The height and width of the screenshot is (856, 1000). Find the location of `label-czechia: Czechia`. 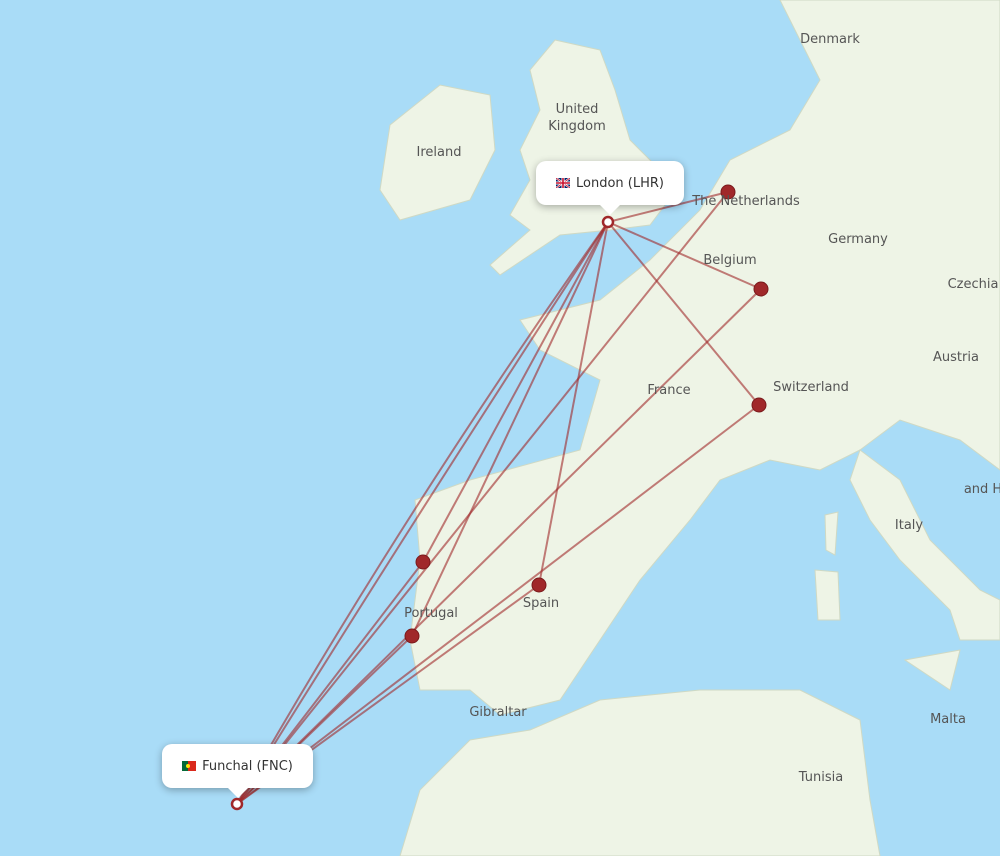

label-czechia: Czechia is located at coordinates (973, 284).